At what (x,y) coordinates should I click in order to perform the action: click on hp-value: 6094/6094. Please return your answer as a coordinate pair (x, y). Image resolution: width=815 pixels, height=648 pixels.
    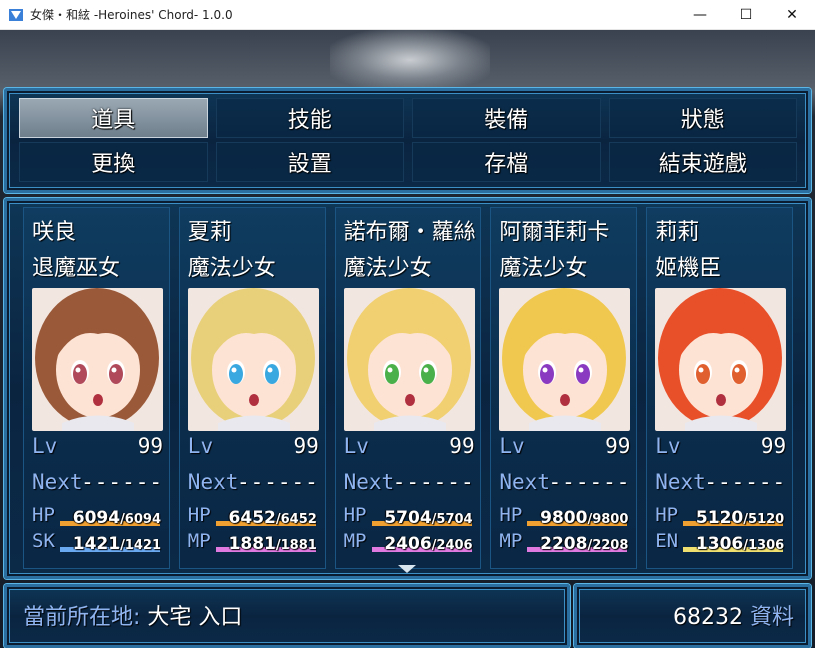
    Looking at the image, I should click on (117, 518).